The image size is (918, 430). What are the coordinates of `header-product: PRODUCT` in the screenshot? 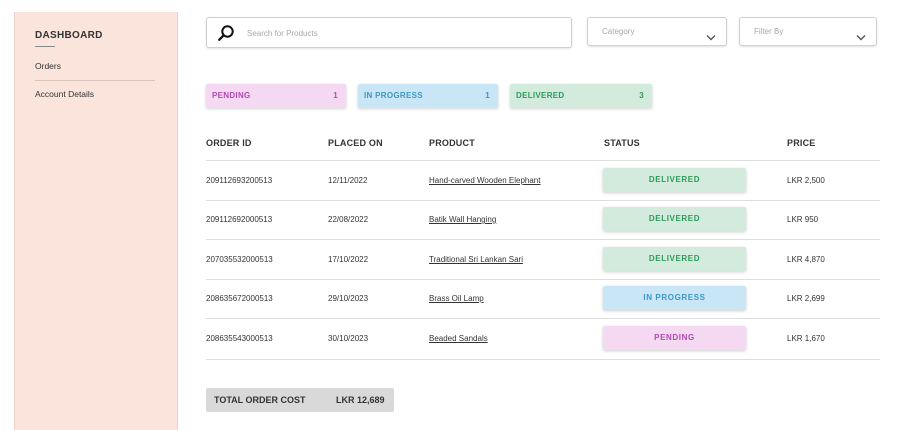 It's located at (452, 143).